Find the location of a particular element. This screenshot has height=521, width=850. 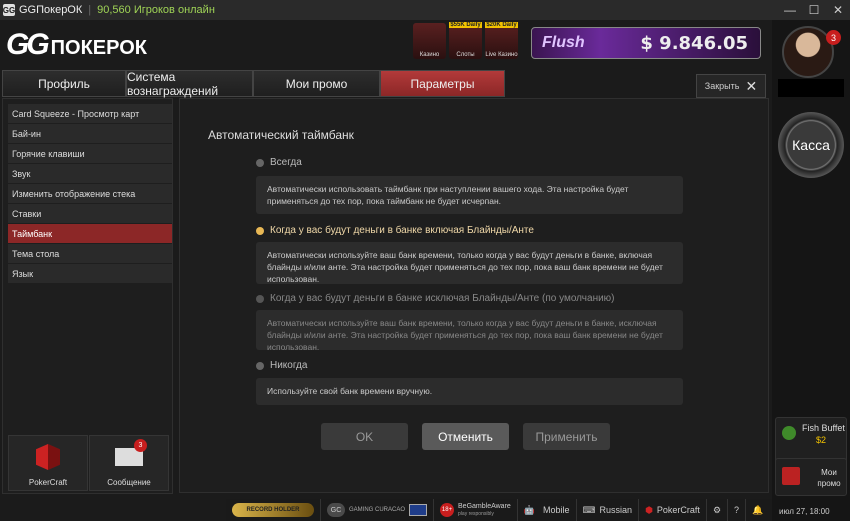

menu-item-timebank: Таймбанк is located at coordinates (90, 233).